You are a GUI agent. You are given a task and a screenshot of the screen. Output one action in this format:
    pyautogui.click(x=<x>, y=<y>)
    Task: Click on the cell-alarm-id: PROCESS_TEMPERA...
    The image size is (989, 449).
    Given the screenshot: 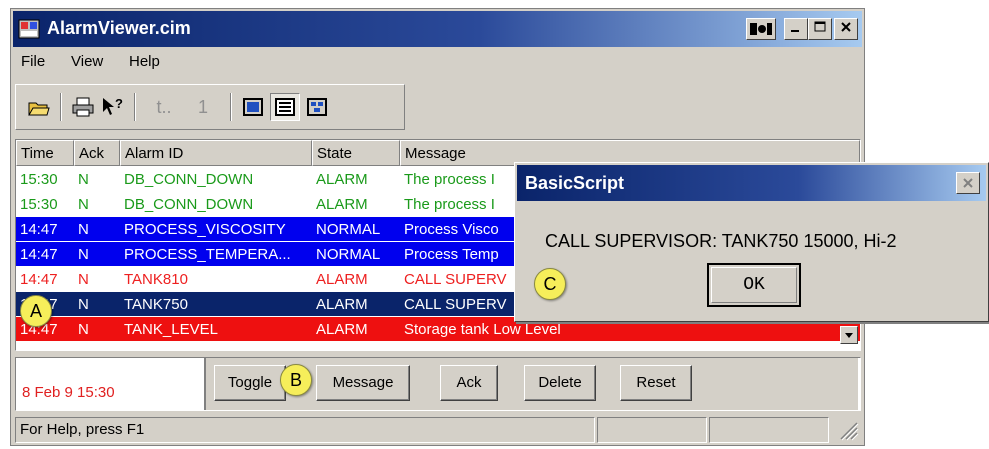 What is the action you would take?
    pyautogui.click(x=207, y=254)
    